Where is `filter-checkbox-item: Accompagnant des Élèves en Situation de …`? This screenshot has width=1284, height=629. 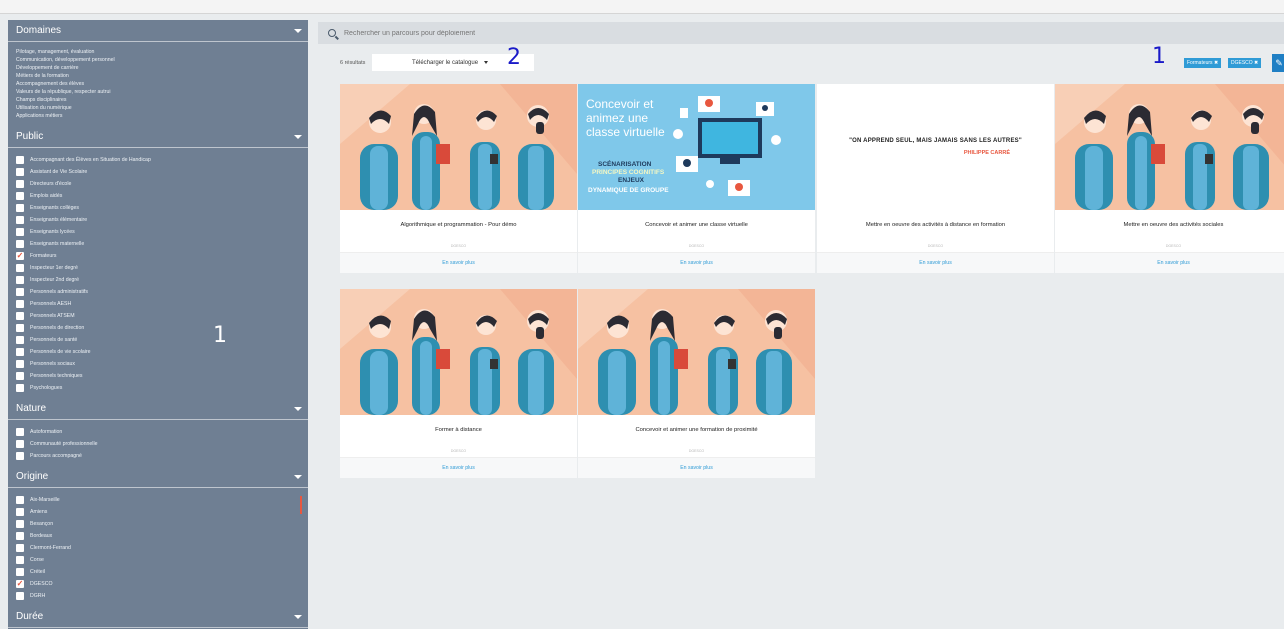
filter-checkbox-item: Accompagnant des Élèves en Situation de … is located at coordinates (158, 160).